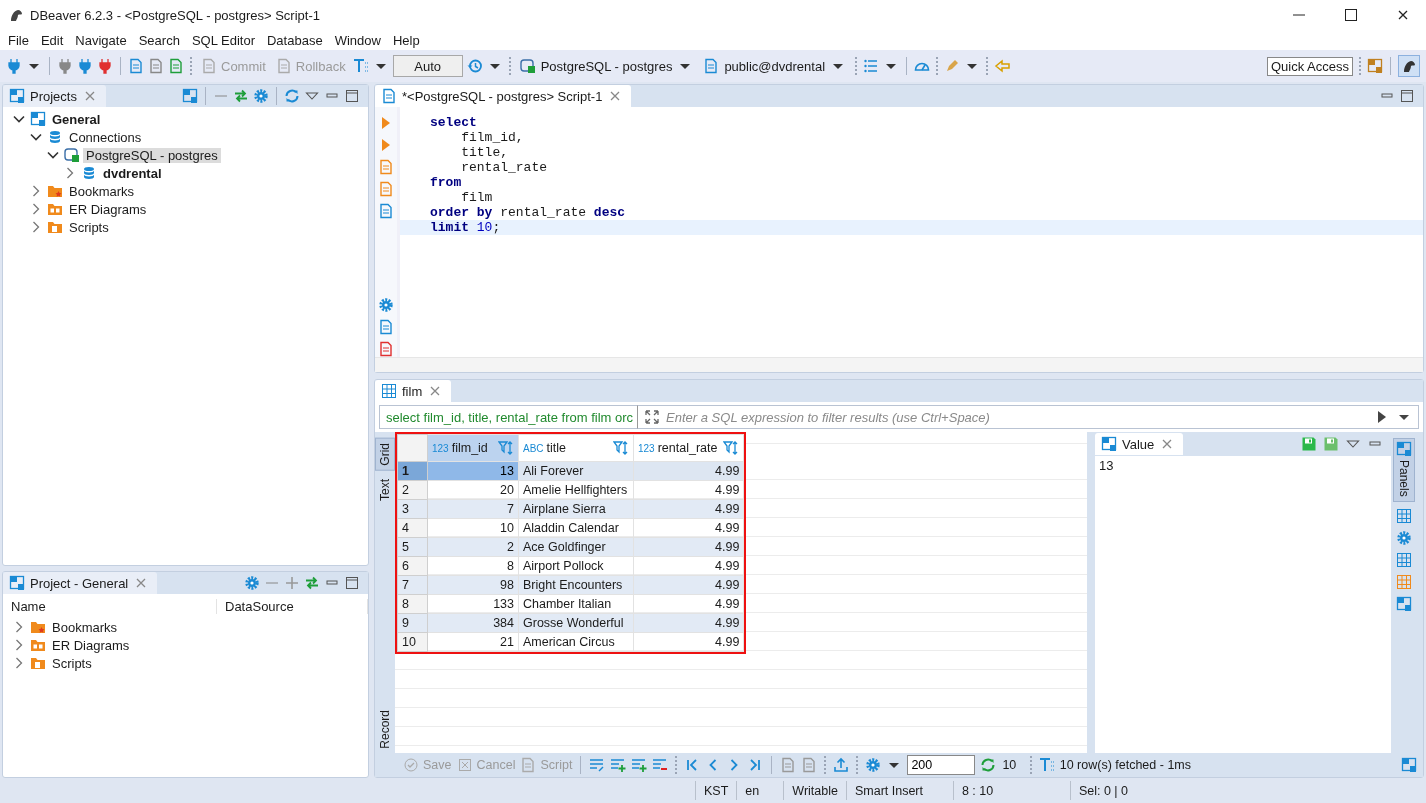 The width and height of the screenshot is (1426, 803). Describe the element at coordinates (76, 119) in the screenshot. I see `tree-item: General` at that location.